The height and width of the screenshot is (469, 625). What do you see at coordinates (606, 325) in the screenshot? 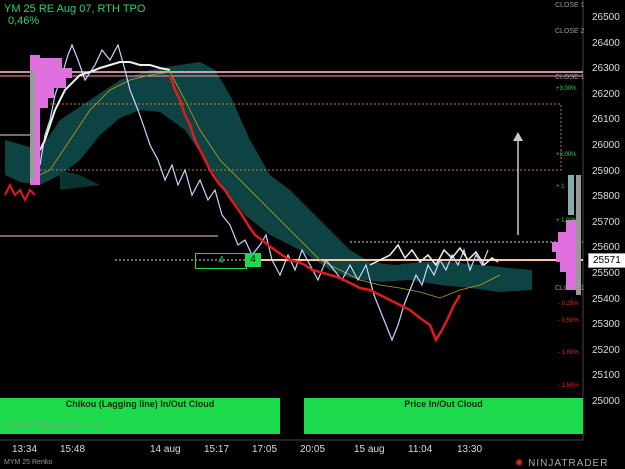
I see `price-tick: 25300` at bounding box center [606, 325].